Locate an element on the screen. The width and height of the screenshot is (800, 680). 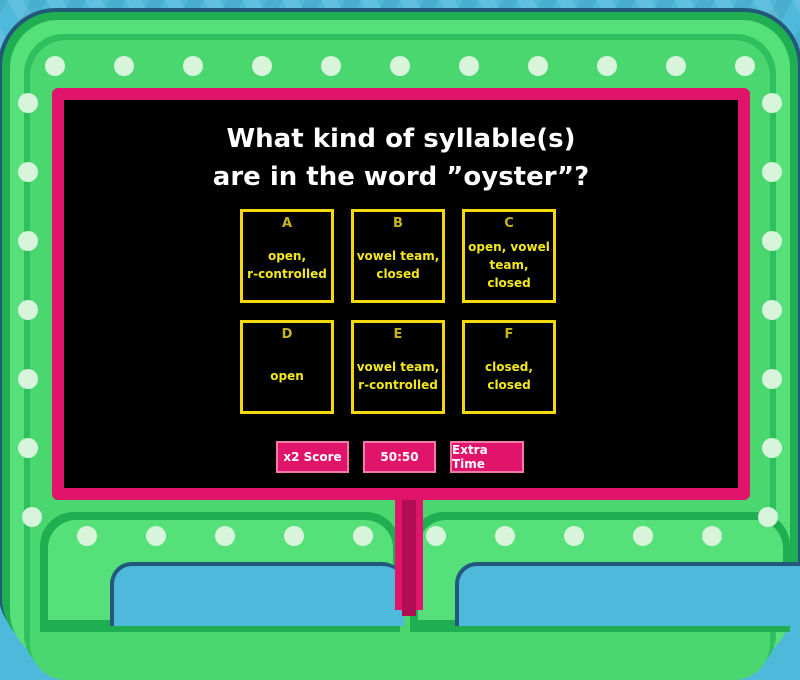
answer-text: vowel team, closed is located at coordinates (398, 265).